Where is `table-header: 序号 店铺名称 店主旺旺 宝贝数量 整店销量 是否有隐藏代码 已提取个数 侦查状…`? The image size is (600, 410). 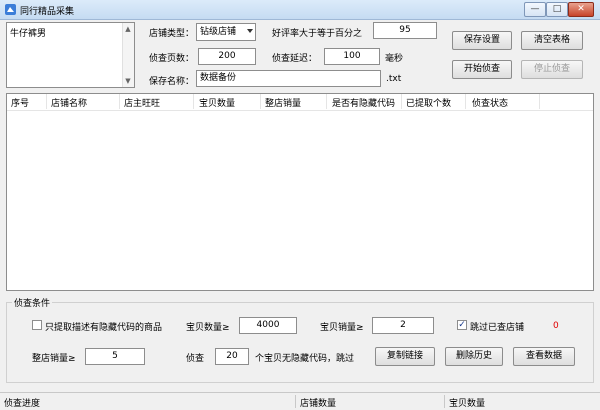
table-header: 序号 店铺名称 店主旺旺 宝贝数量 整店销量 是否有隐藏代码 已提取个数 侦查状… is located at coordinates (300, 102).